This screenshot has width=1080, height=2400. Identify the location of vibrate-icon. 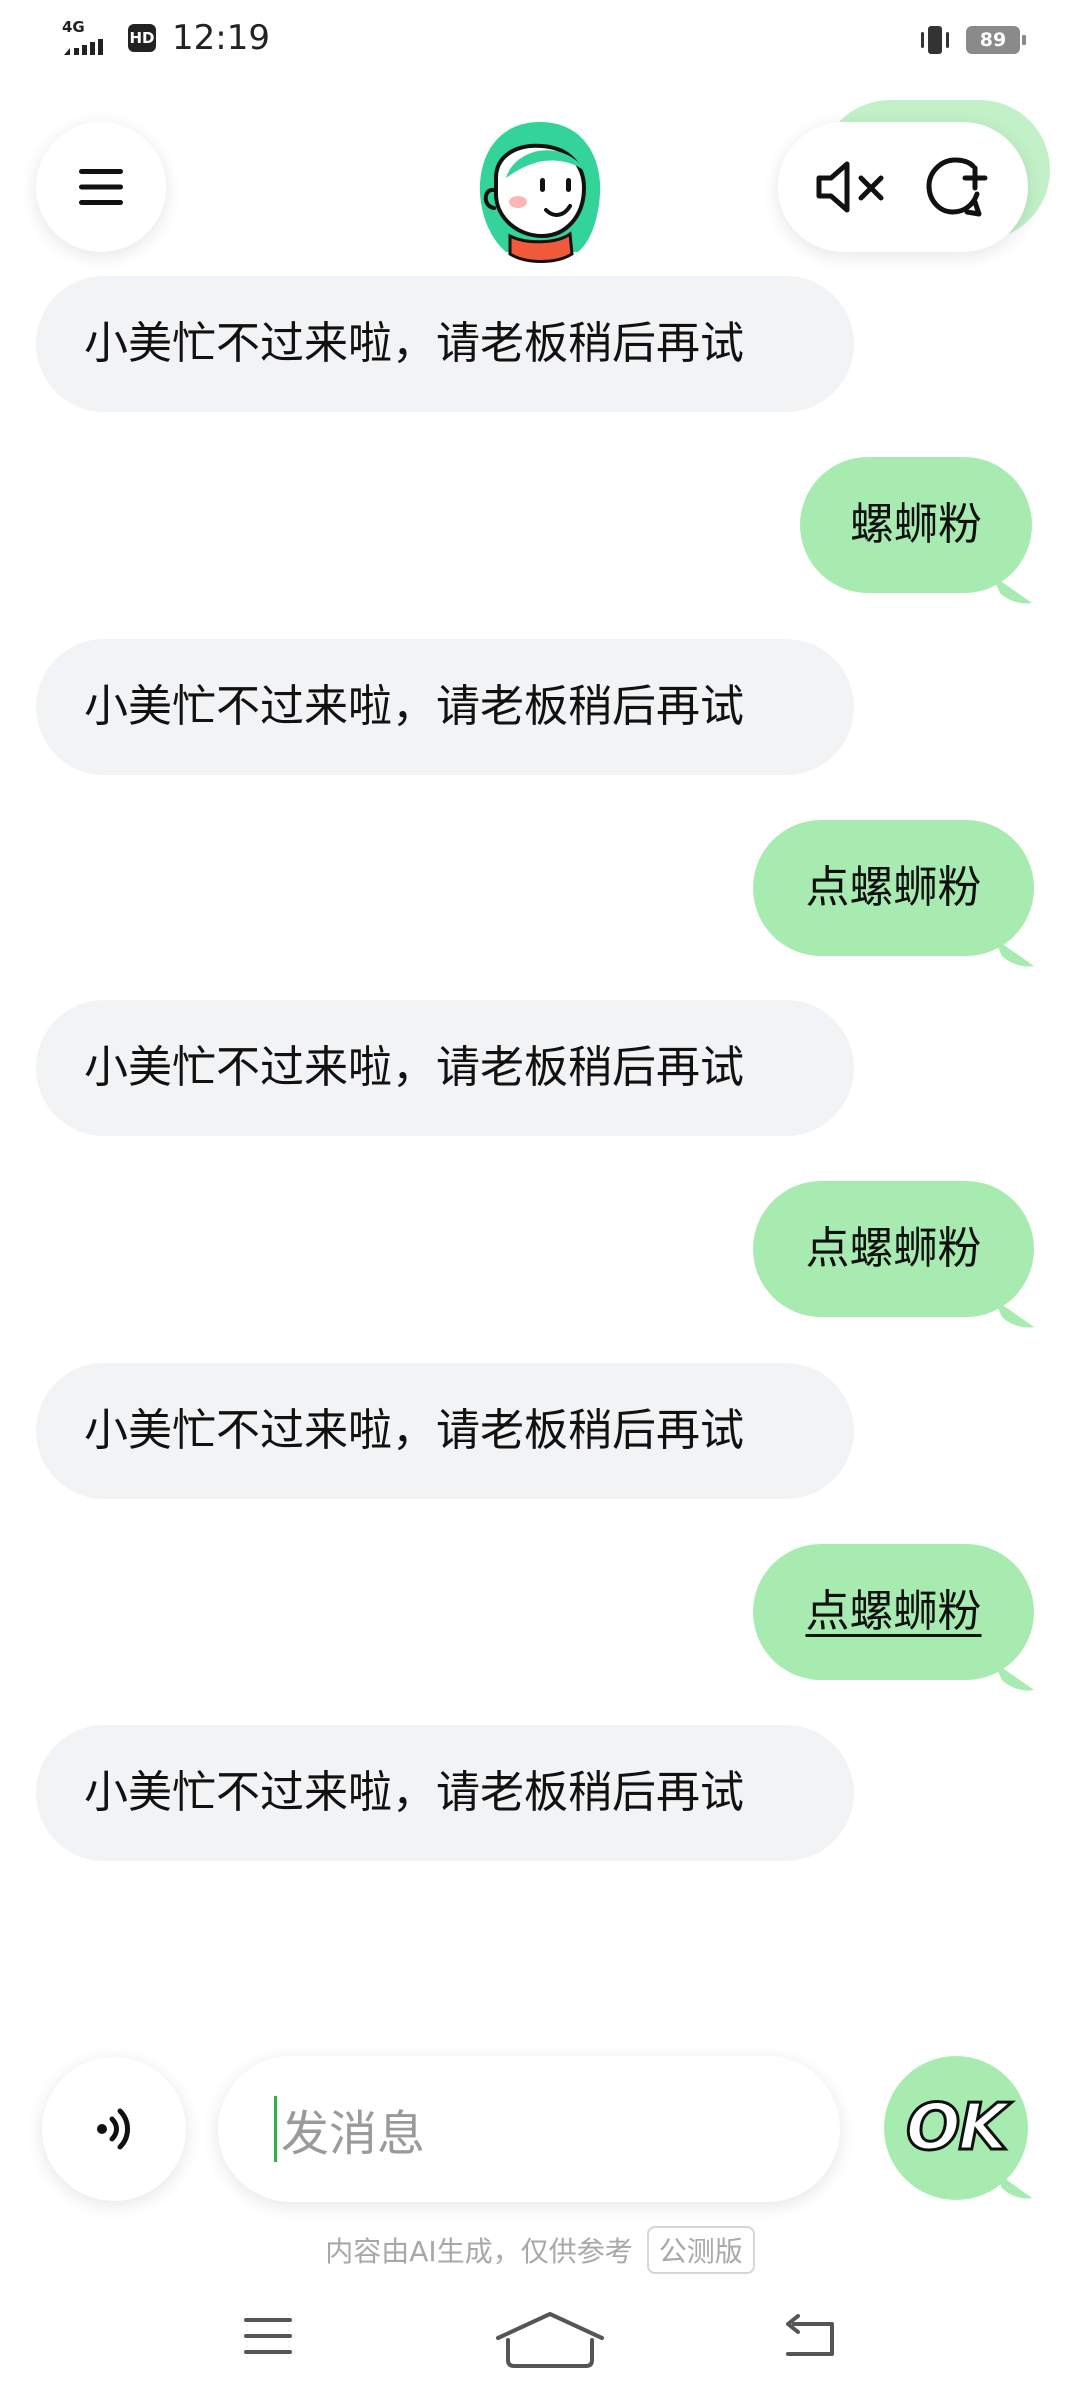
(935, 40).